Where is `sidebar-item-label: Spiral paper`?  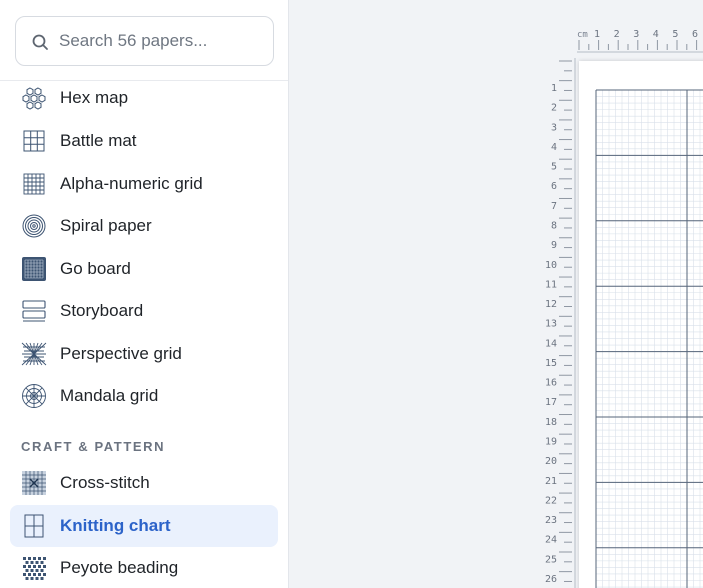 sidebar-item-label: Spiral paper is located at coordinates (106, 225).